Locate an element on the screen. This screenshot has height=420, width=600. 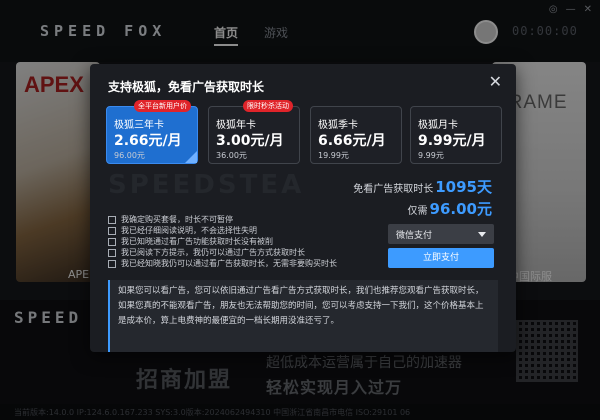
agreement-label: 我已经仔细阅读说明，不会选择性失明 is located at coordinates (189, 230).